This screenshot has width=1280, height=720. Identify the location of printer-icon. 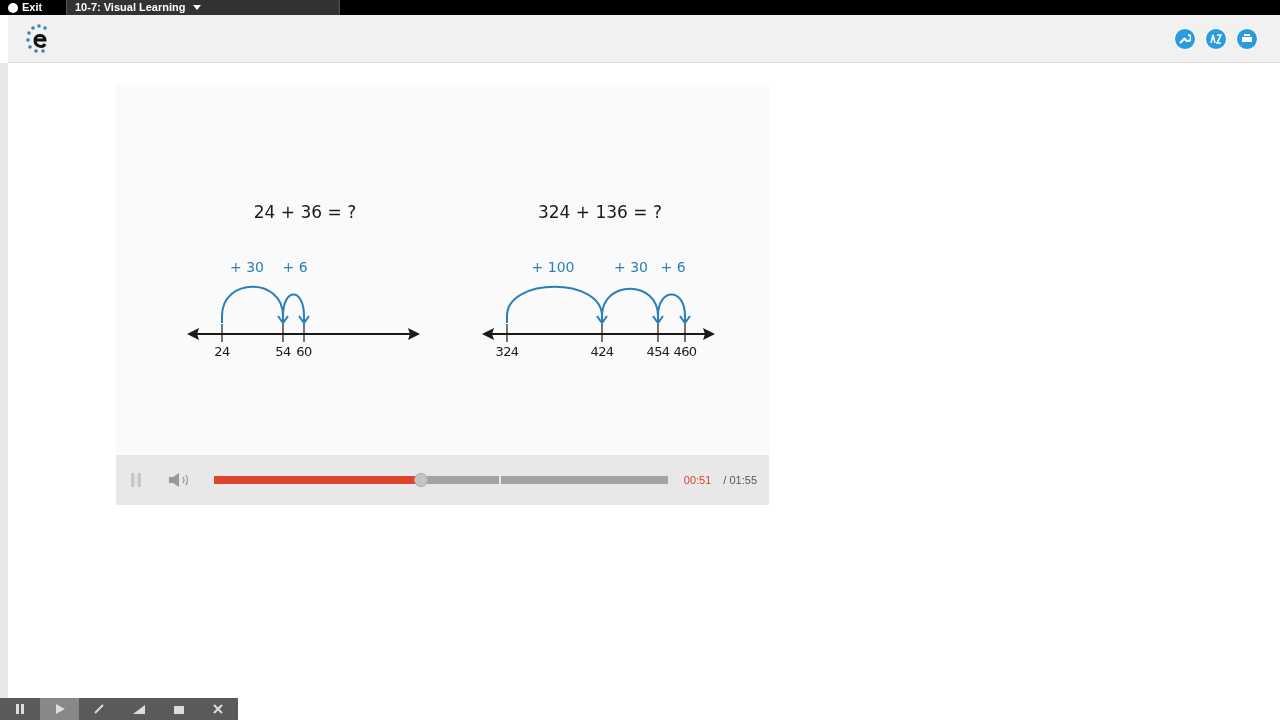
(1247, 38).